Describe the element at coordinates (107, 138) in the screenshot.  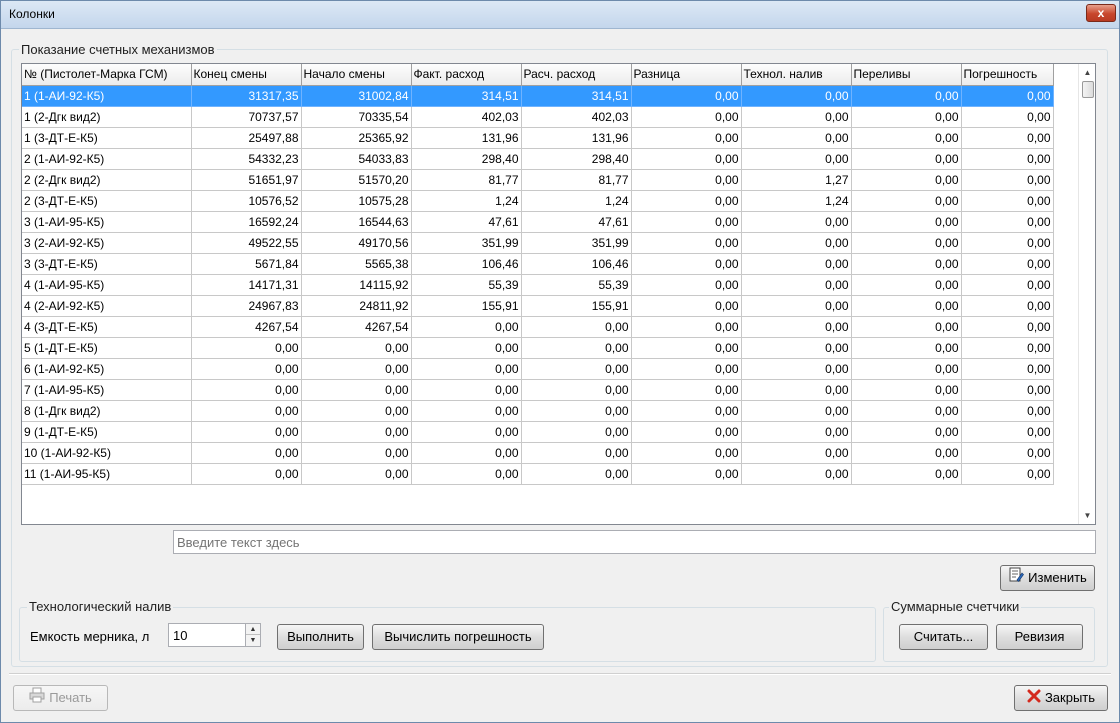
I see `nozzle-cell: 1 (3-ДТ-Е-К5)` at that location.